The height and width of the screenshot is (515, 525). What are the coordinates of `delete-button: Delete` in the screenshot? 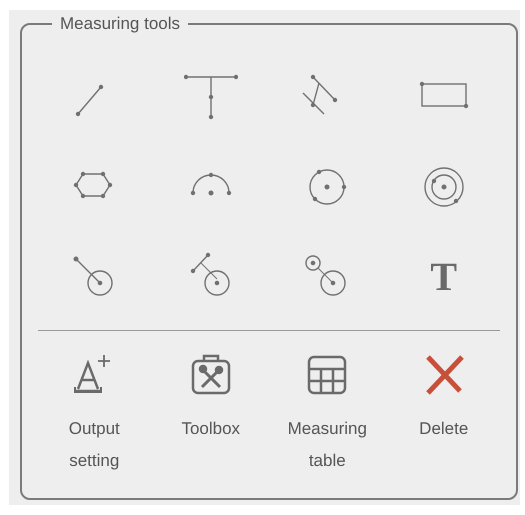 It's located at (444, 429).